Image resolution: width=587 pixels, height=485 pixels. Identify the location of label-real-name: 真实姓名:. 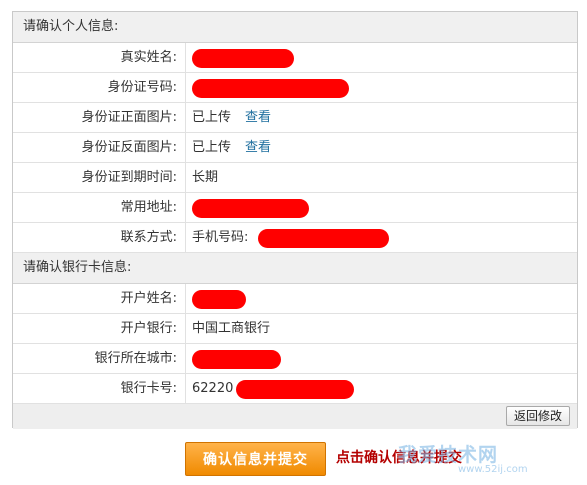
(99, 57).